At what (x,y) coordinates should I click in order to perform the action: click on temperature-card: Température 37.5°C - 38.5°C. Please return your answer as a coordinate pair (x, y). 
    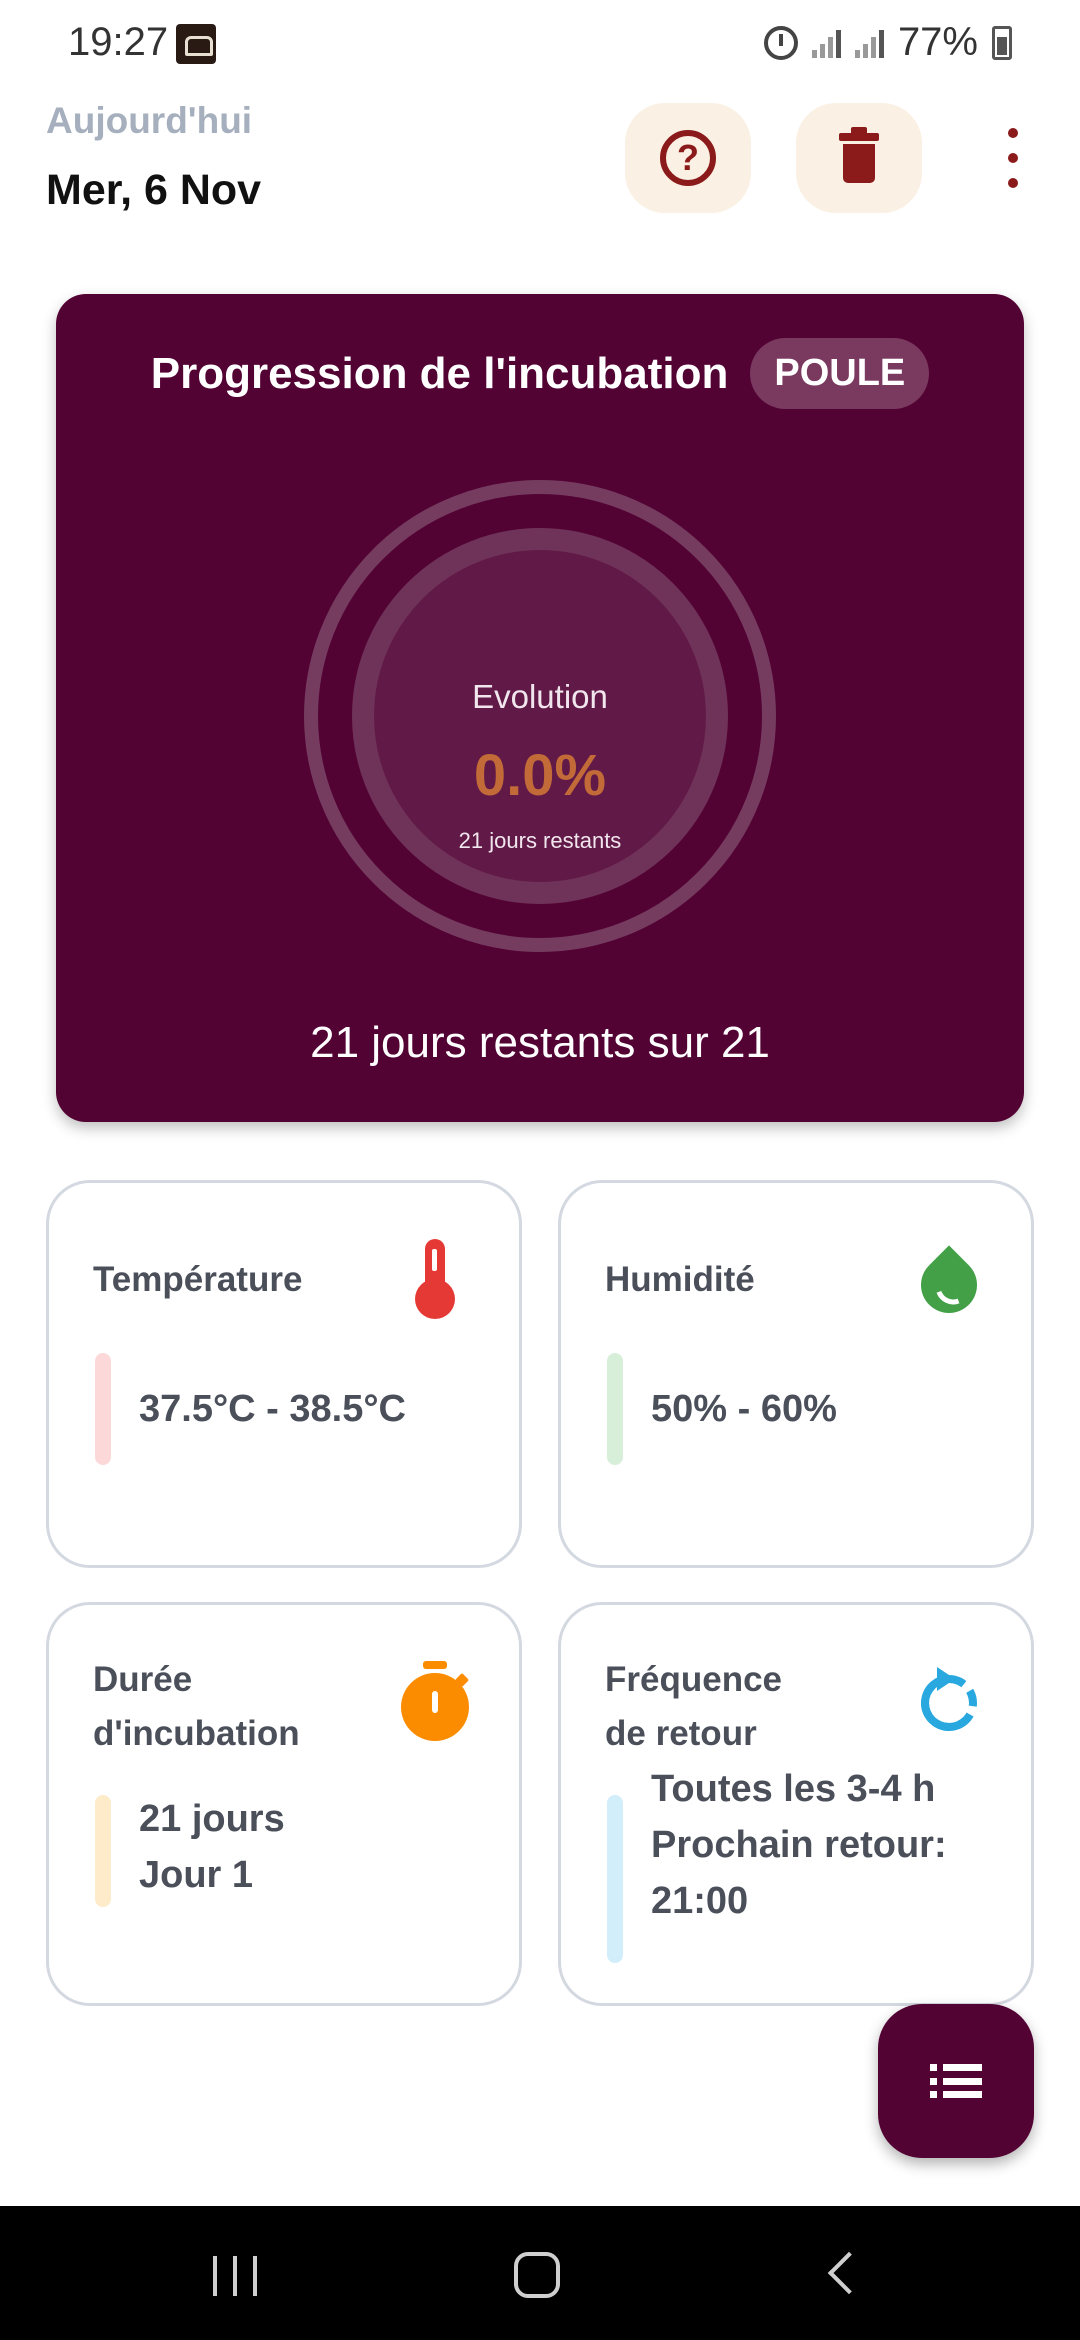
    Looking at the image, I should click on (284, 1374).